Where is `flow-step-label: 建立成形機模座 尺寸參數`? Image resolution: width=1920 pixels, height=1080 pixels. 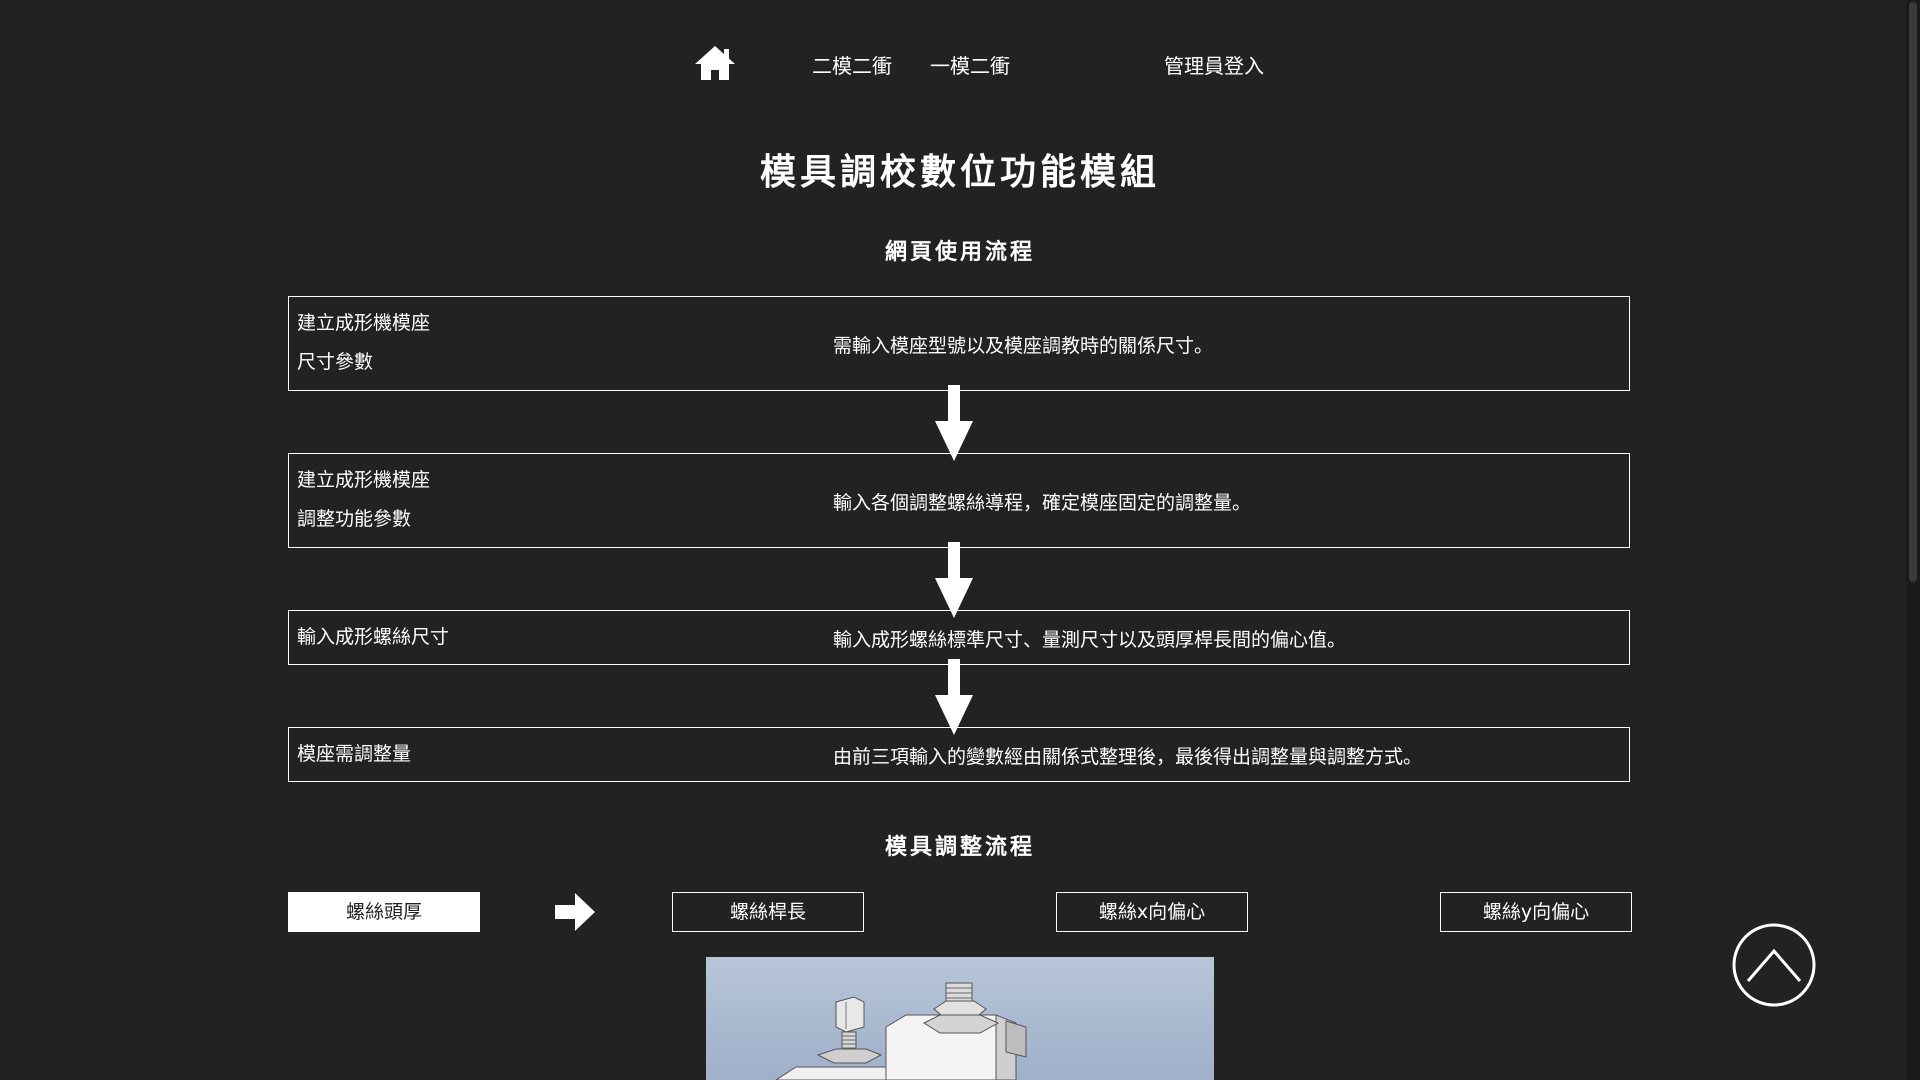 flow-step-label: 建立成形機模座 尺寸參數 is located at coordinates (363, 343).